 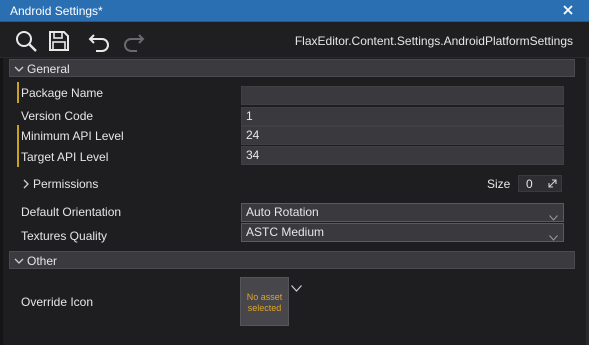 I want to click on package-name-input, so click(x=402, y=95).